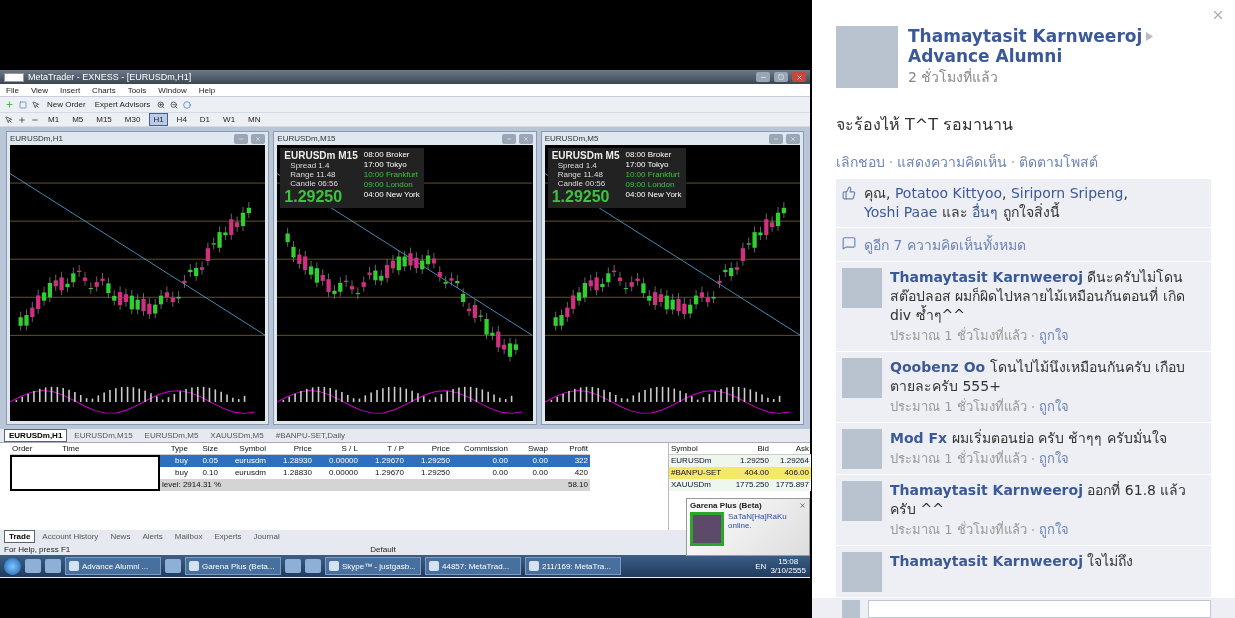  Describe the element at coordinates (104, 119) in the screenshot. I see `timeframe-button: M15` at that location.